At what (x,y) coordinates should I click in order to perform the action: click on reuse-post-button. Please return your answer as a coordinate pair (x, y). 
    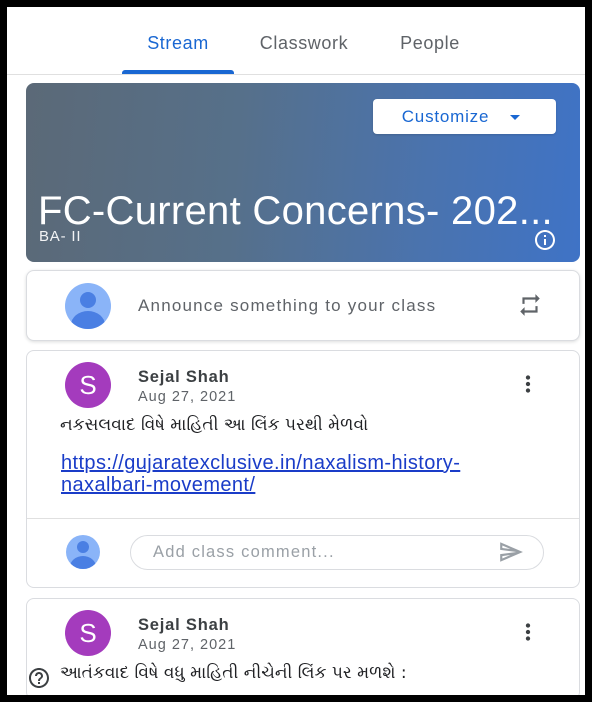
    Looking at the image, I should click on (530, 305).